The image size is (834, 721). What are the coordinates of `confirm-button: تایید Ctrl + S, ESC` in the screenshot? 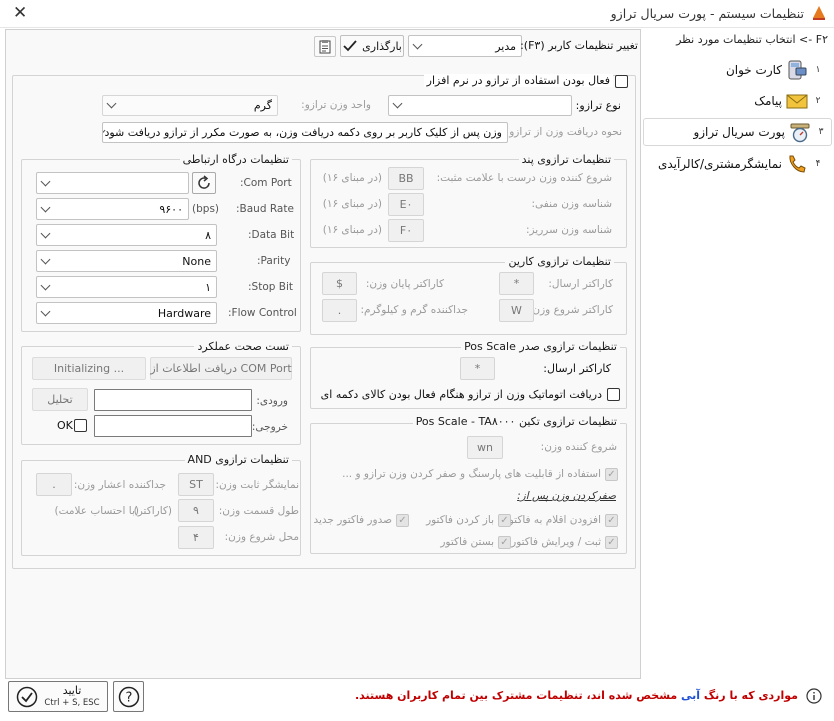 It's located at (58, 696).